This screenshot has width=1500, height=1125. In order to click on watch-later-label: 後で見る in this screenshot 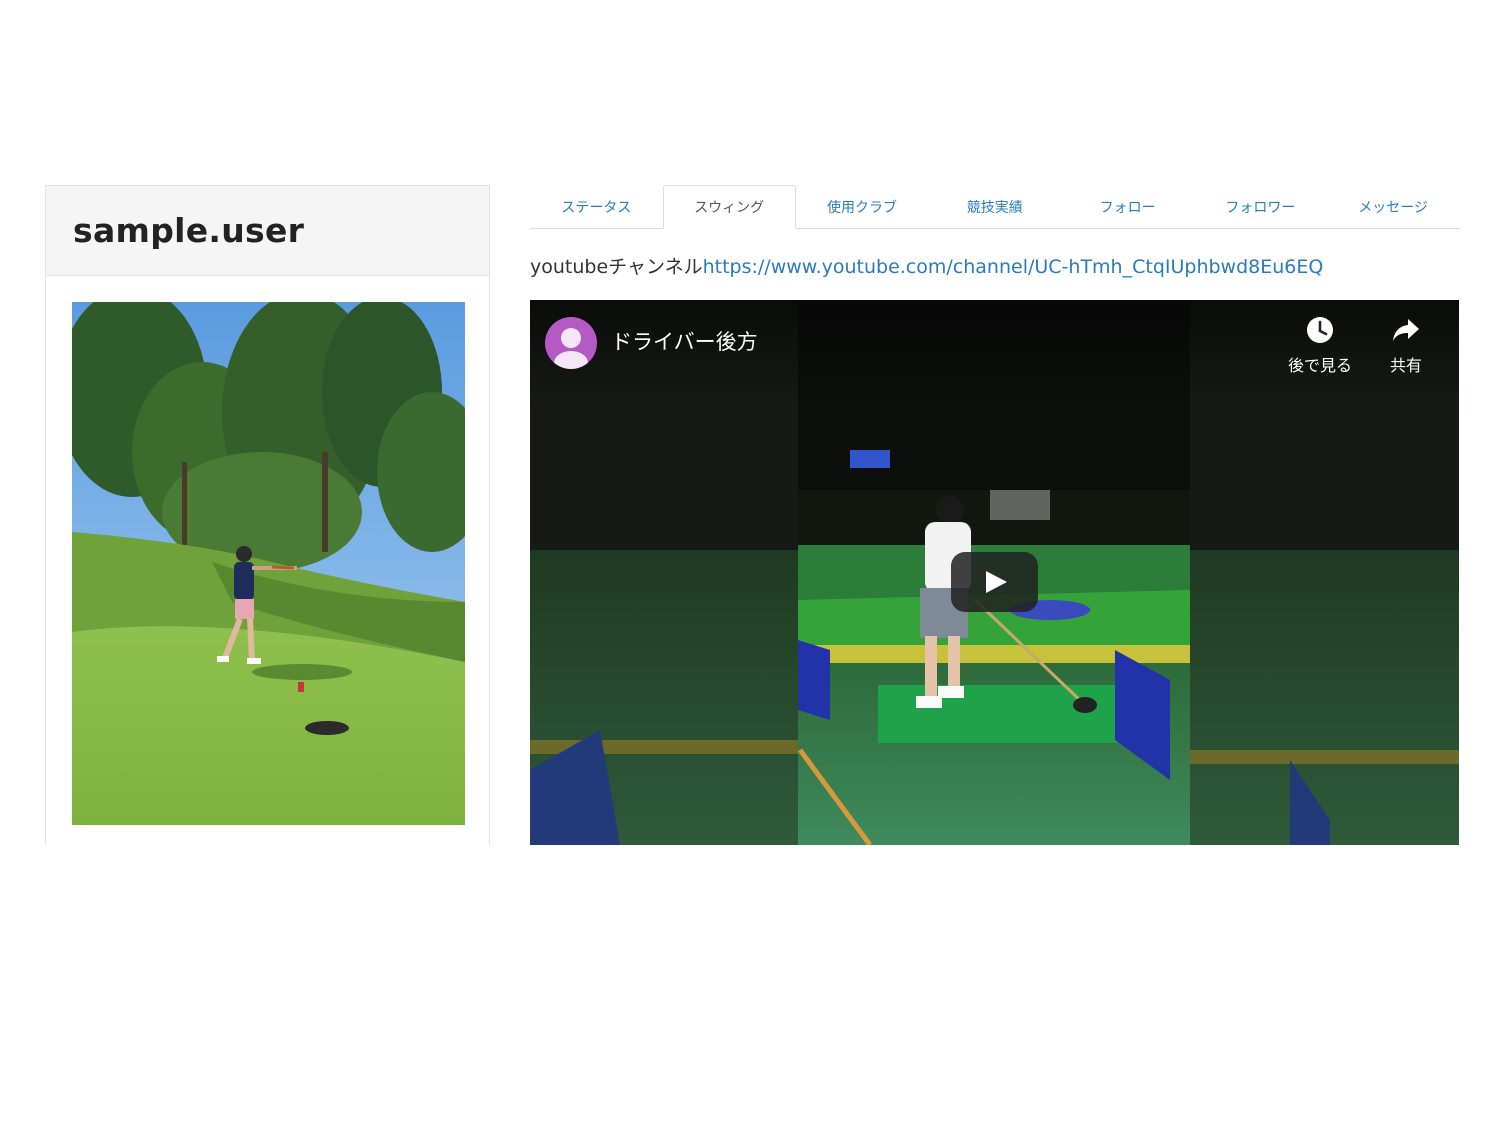, I will do `click(1320, 365)`.